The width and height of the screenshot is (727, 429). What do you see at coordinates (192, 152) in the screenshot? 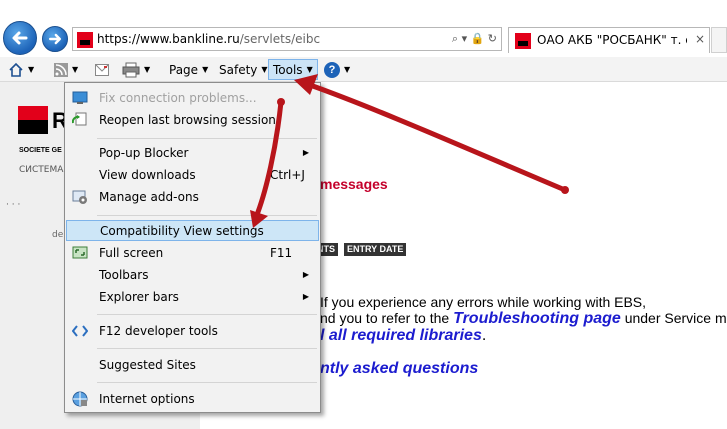
I see `menu-item-popup-blocker: Pop-up Blocker ▶` at bounding box center [192, 152].